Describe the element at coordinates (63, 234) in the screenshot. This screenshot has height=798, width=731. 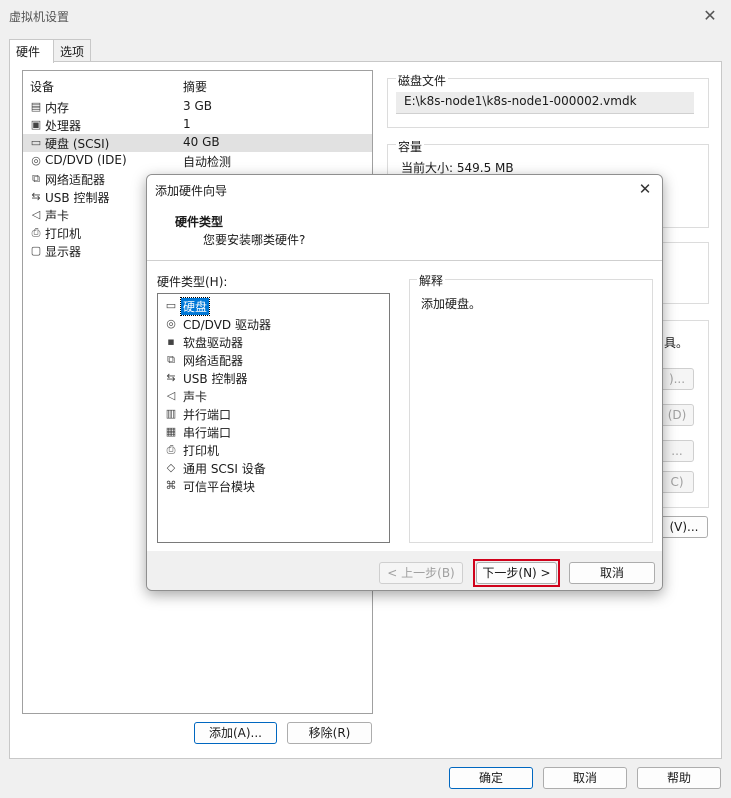
I see `device-name: 打印机` at that location.